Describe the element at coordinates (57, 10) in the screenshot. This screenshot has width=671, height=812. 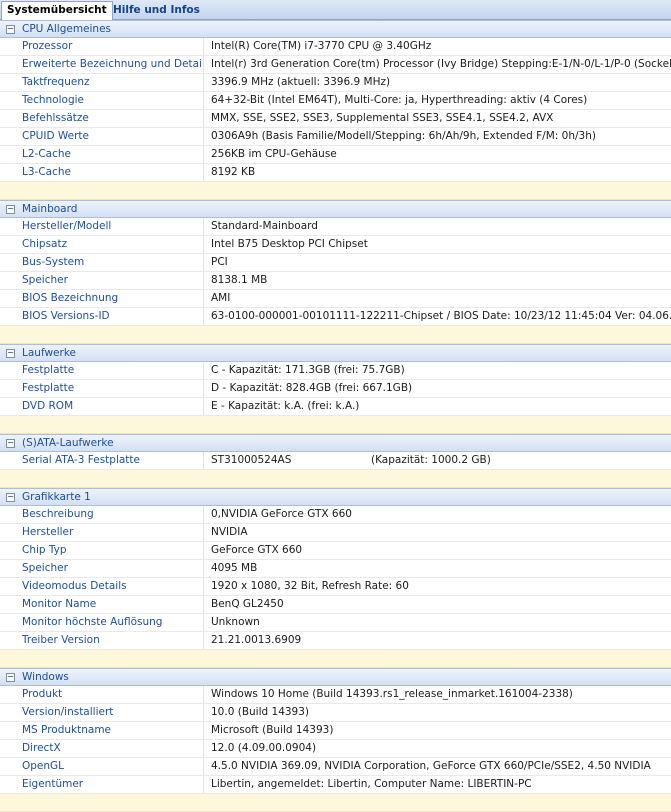
I see `tab-systemuebersicht: Systemübersicht` at that location.